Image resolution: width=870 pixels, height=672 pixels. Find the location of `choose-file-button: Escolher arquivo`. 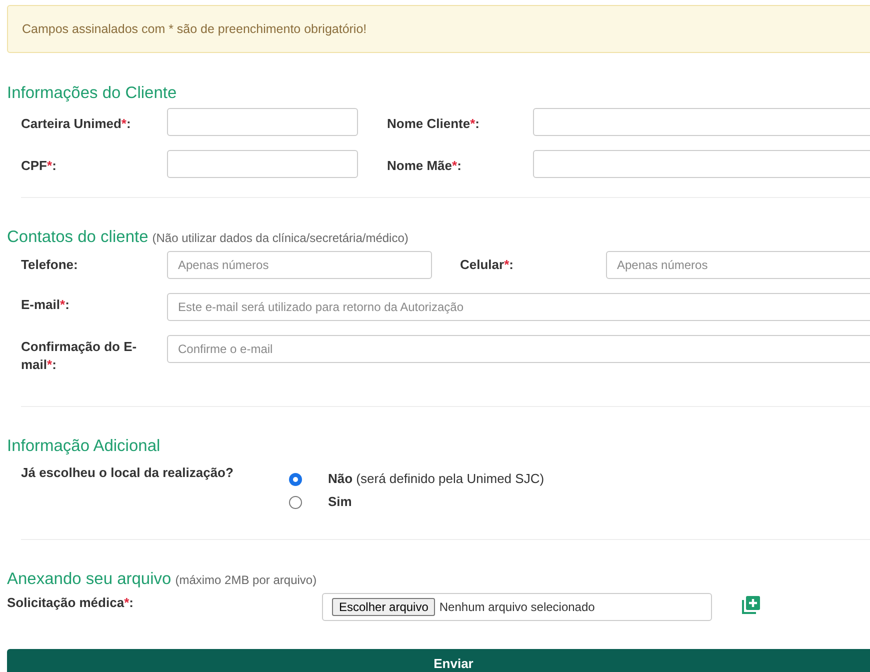

choose-file-button: Escolher arquivo is located at coordinates (384, 607).